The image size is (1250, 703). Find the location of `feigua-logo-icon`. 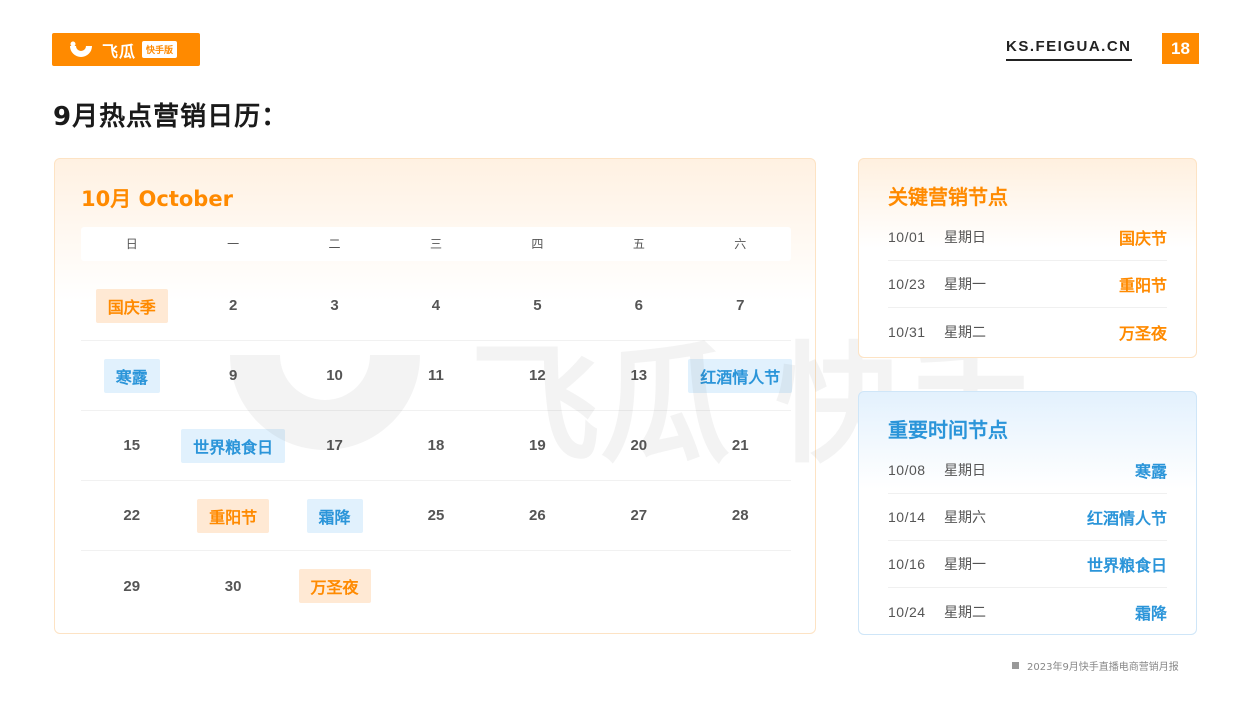

feigua-logo-icon is located at coordinates (81, 49).